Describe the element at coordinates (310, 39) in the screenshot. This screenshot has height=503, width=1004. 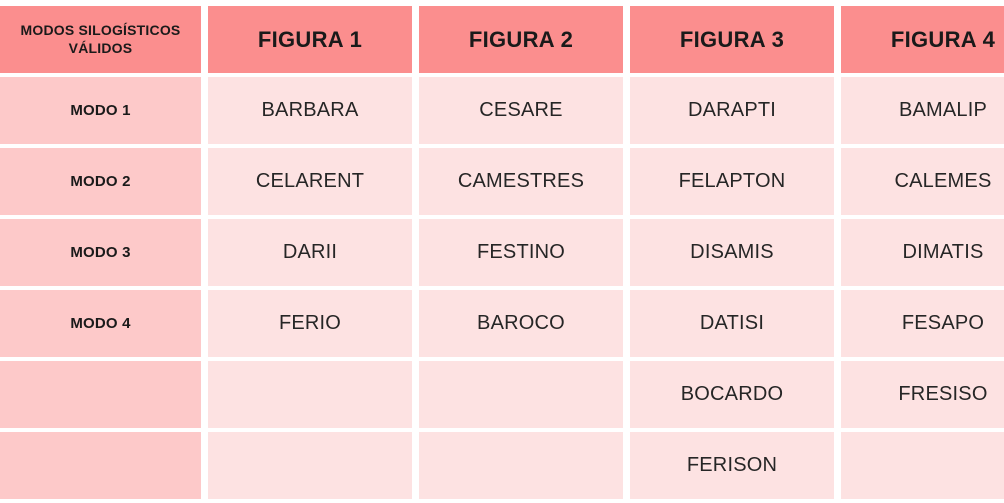
I see `column-header-figura-1: FIGURA 1` at that location.